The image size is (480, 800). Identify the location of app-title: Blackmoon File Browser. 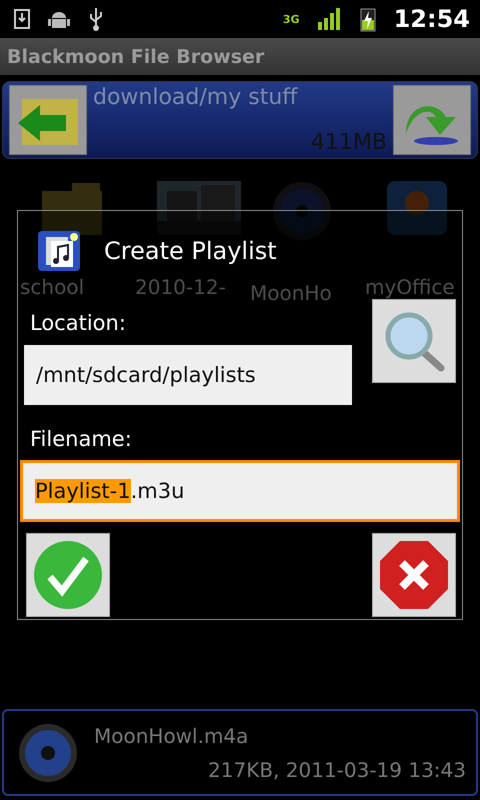
(135, 57).